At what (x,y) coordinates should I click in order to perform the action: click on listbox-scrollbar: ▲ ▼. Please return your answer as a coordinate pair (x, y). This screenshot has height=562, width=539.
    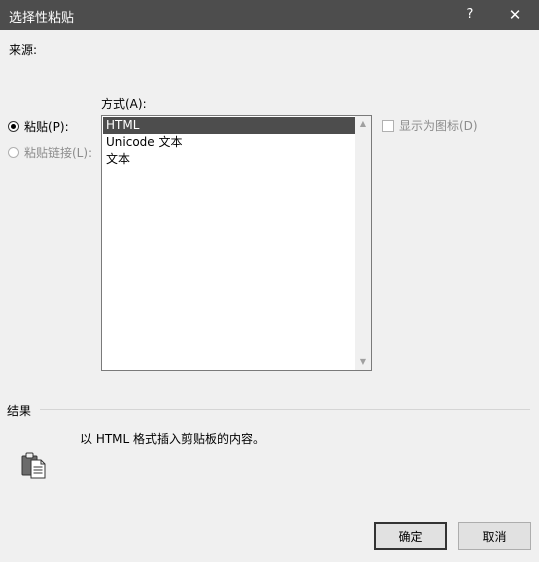
    Looking at the image, I should click on (363, 243).